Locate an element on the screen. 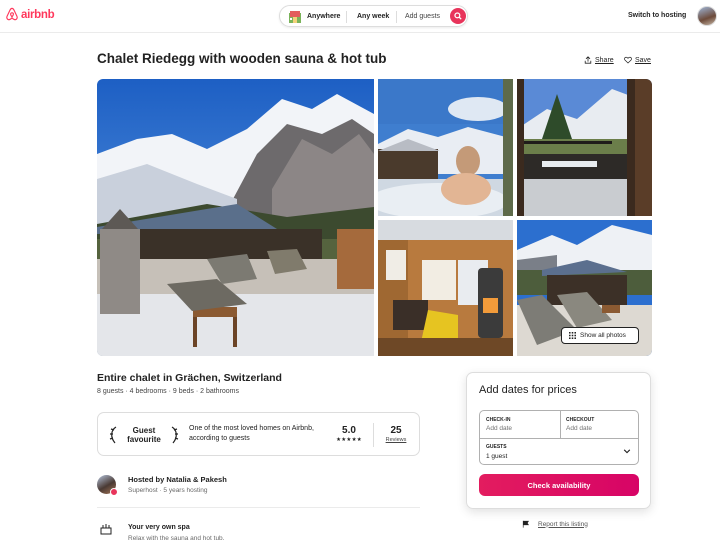 This screenshot has height=543, width=720. search-bar: Anywhere Any week Add guests is located at coordinates (373, 16).